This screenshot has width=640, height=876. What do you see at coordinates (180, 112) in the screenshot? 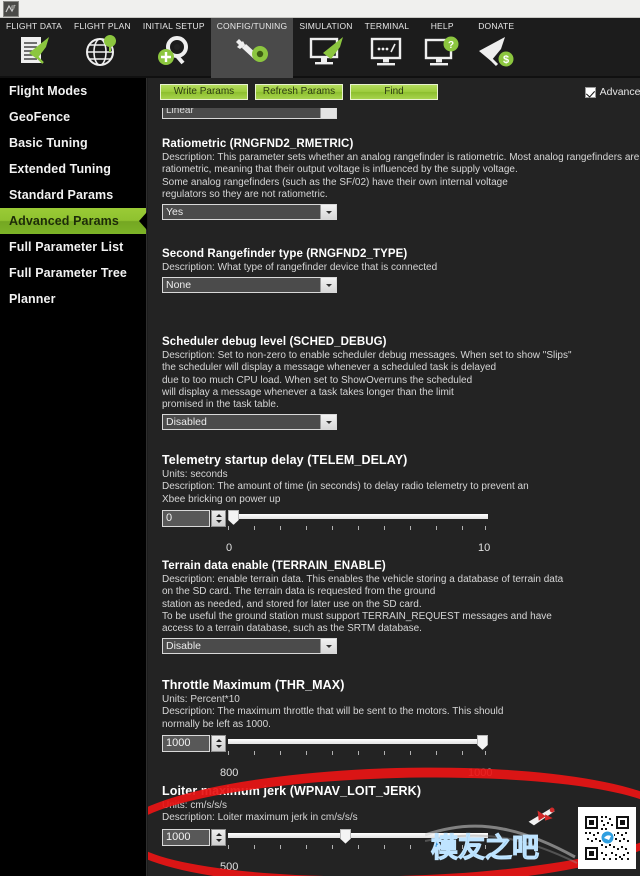
I see `clipped-combo-value: Linear` at bounding box center [180, 112].